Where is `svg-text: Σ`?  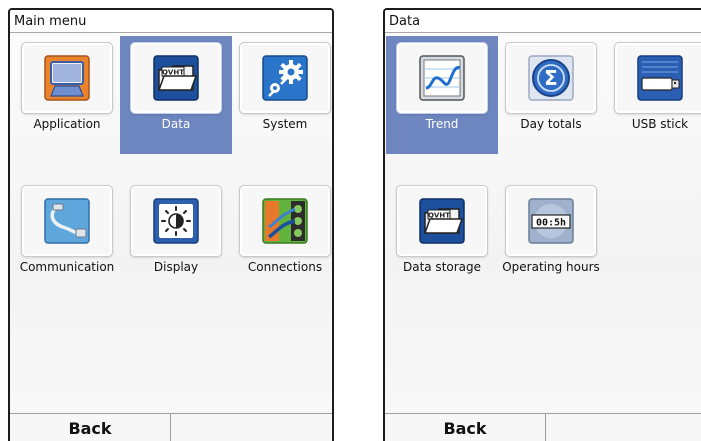
svg-text: Σ is located at coordinates (551, 78).